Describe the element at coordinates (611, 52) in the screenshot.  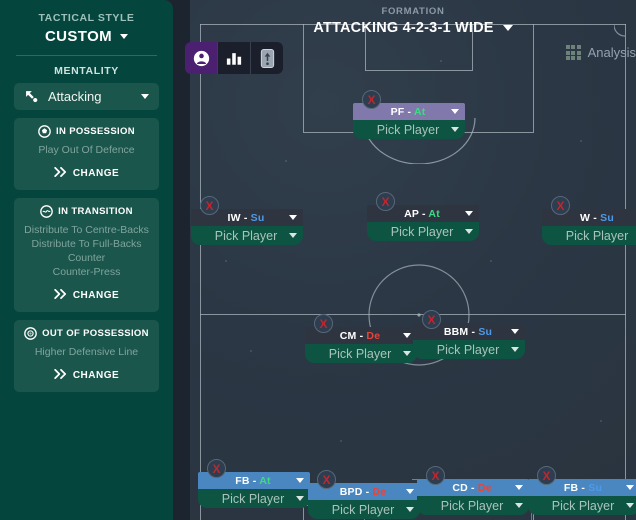
I see `analysis-label: Analysis` at that location.